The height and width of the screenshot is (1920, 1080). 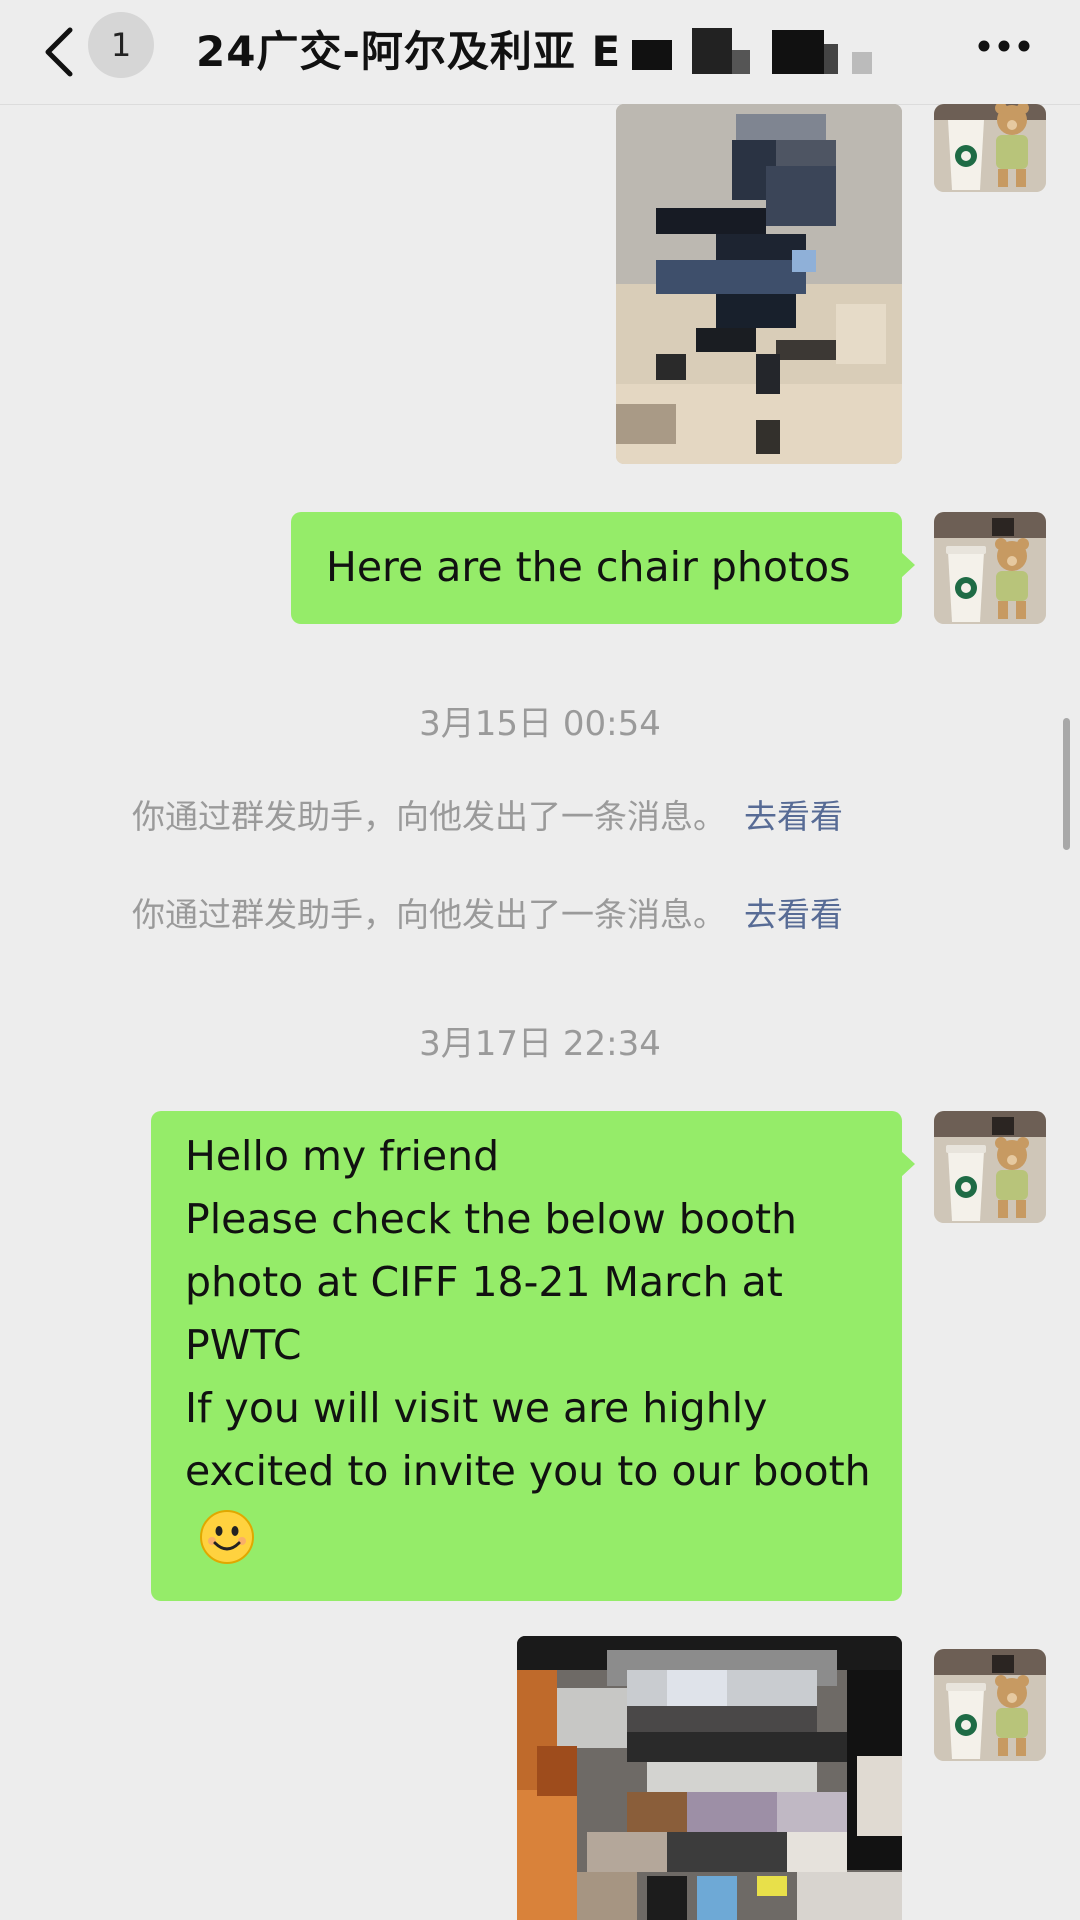 What do you see at coordinates (409, 51) in the screenshot?
I see `chat-title: 24广交-阿尔及利亚 E` at bounding box center [409, 51].